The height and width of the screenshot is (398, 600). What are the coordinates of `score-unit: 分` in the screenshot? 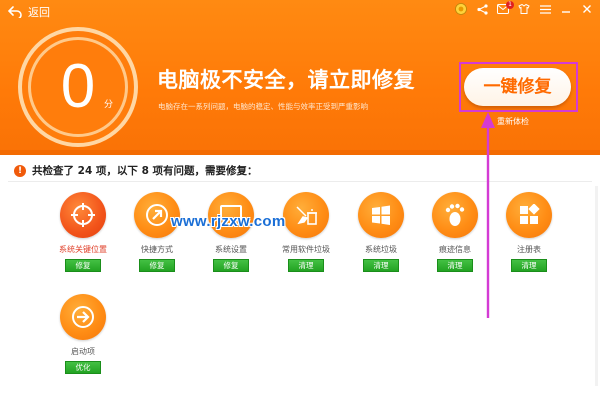 It's located at (109, 105).